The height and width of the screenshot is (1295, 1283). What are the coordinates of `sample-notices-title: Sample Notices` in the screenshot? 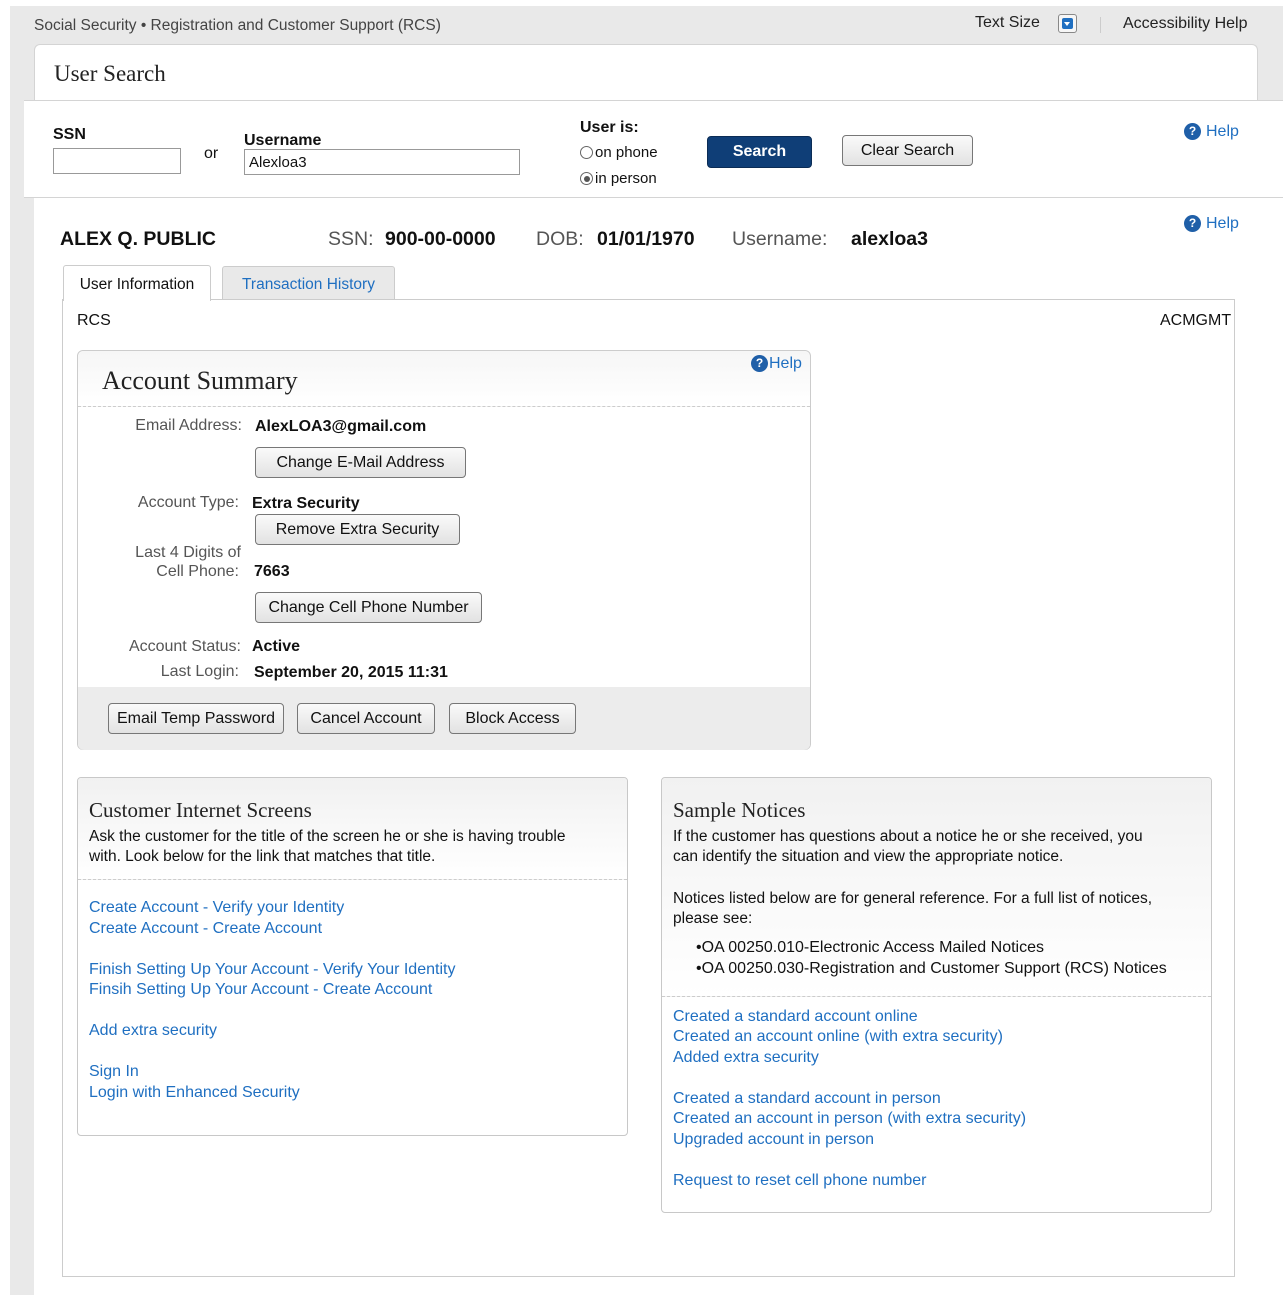 It's located at (739, 810).